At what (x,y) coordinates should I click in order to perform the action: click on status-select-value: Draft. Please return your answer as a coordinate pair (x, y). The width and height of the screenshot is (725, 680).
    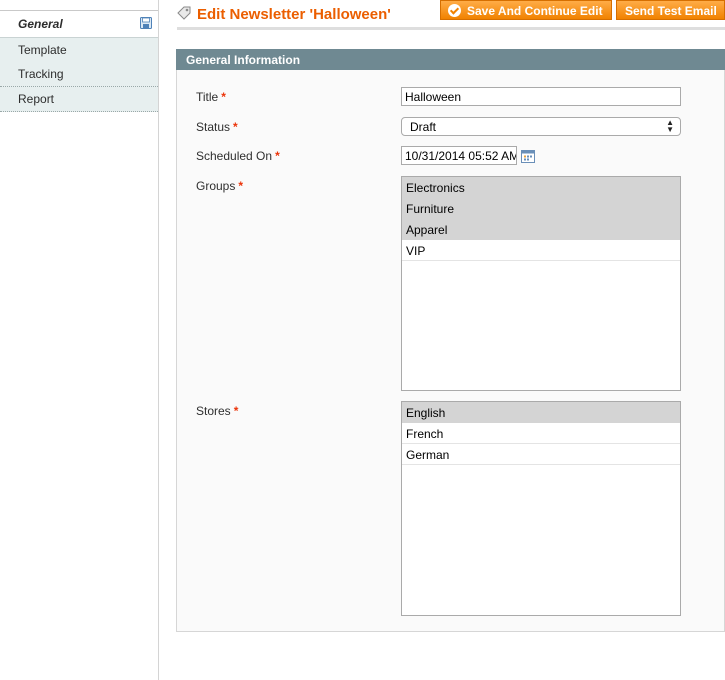
    Looking at the image, I should click on (423, 127).